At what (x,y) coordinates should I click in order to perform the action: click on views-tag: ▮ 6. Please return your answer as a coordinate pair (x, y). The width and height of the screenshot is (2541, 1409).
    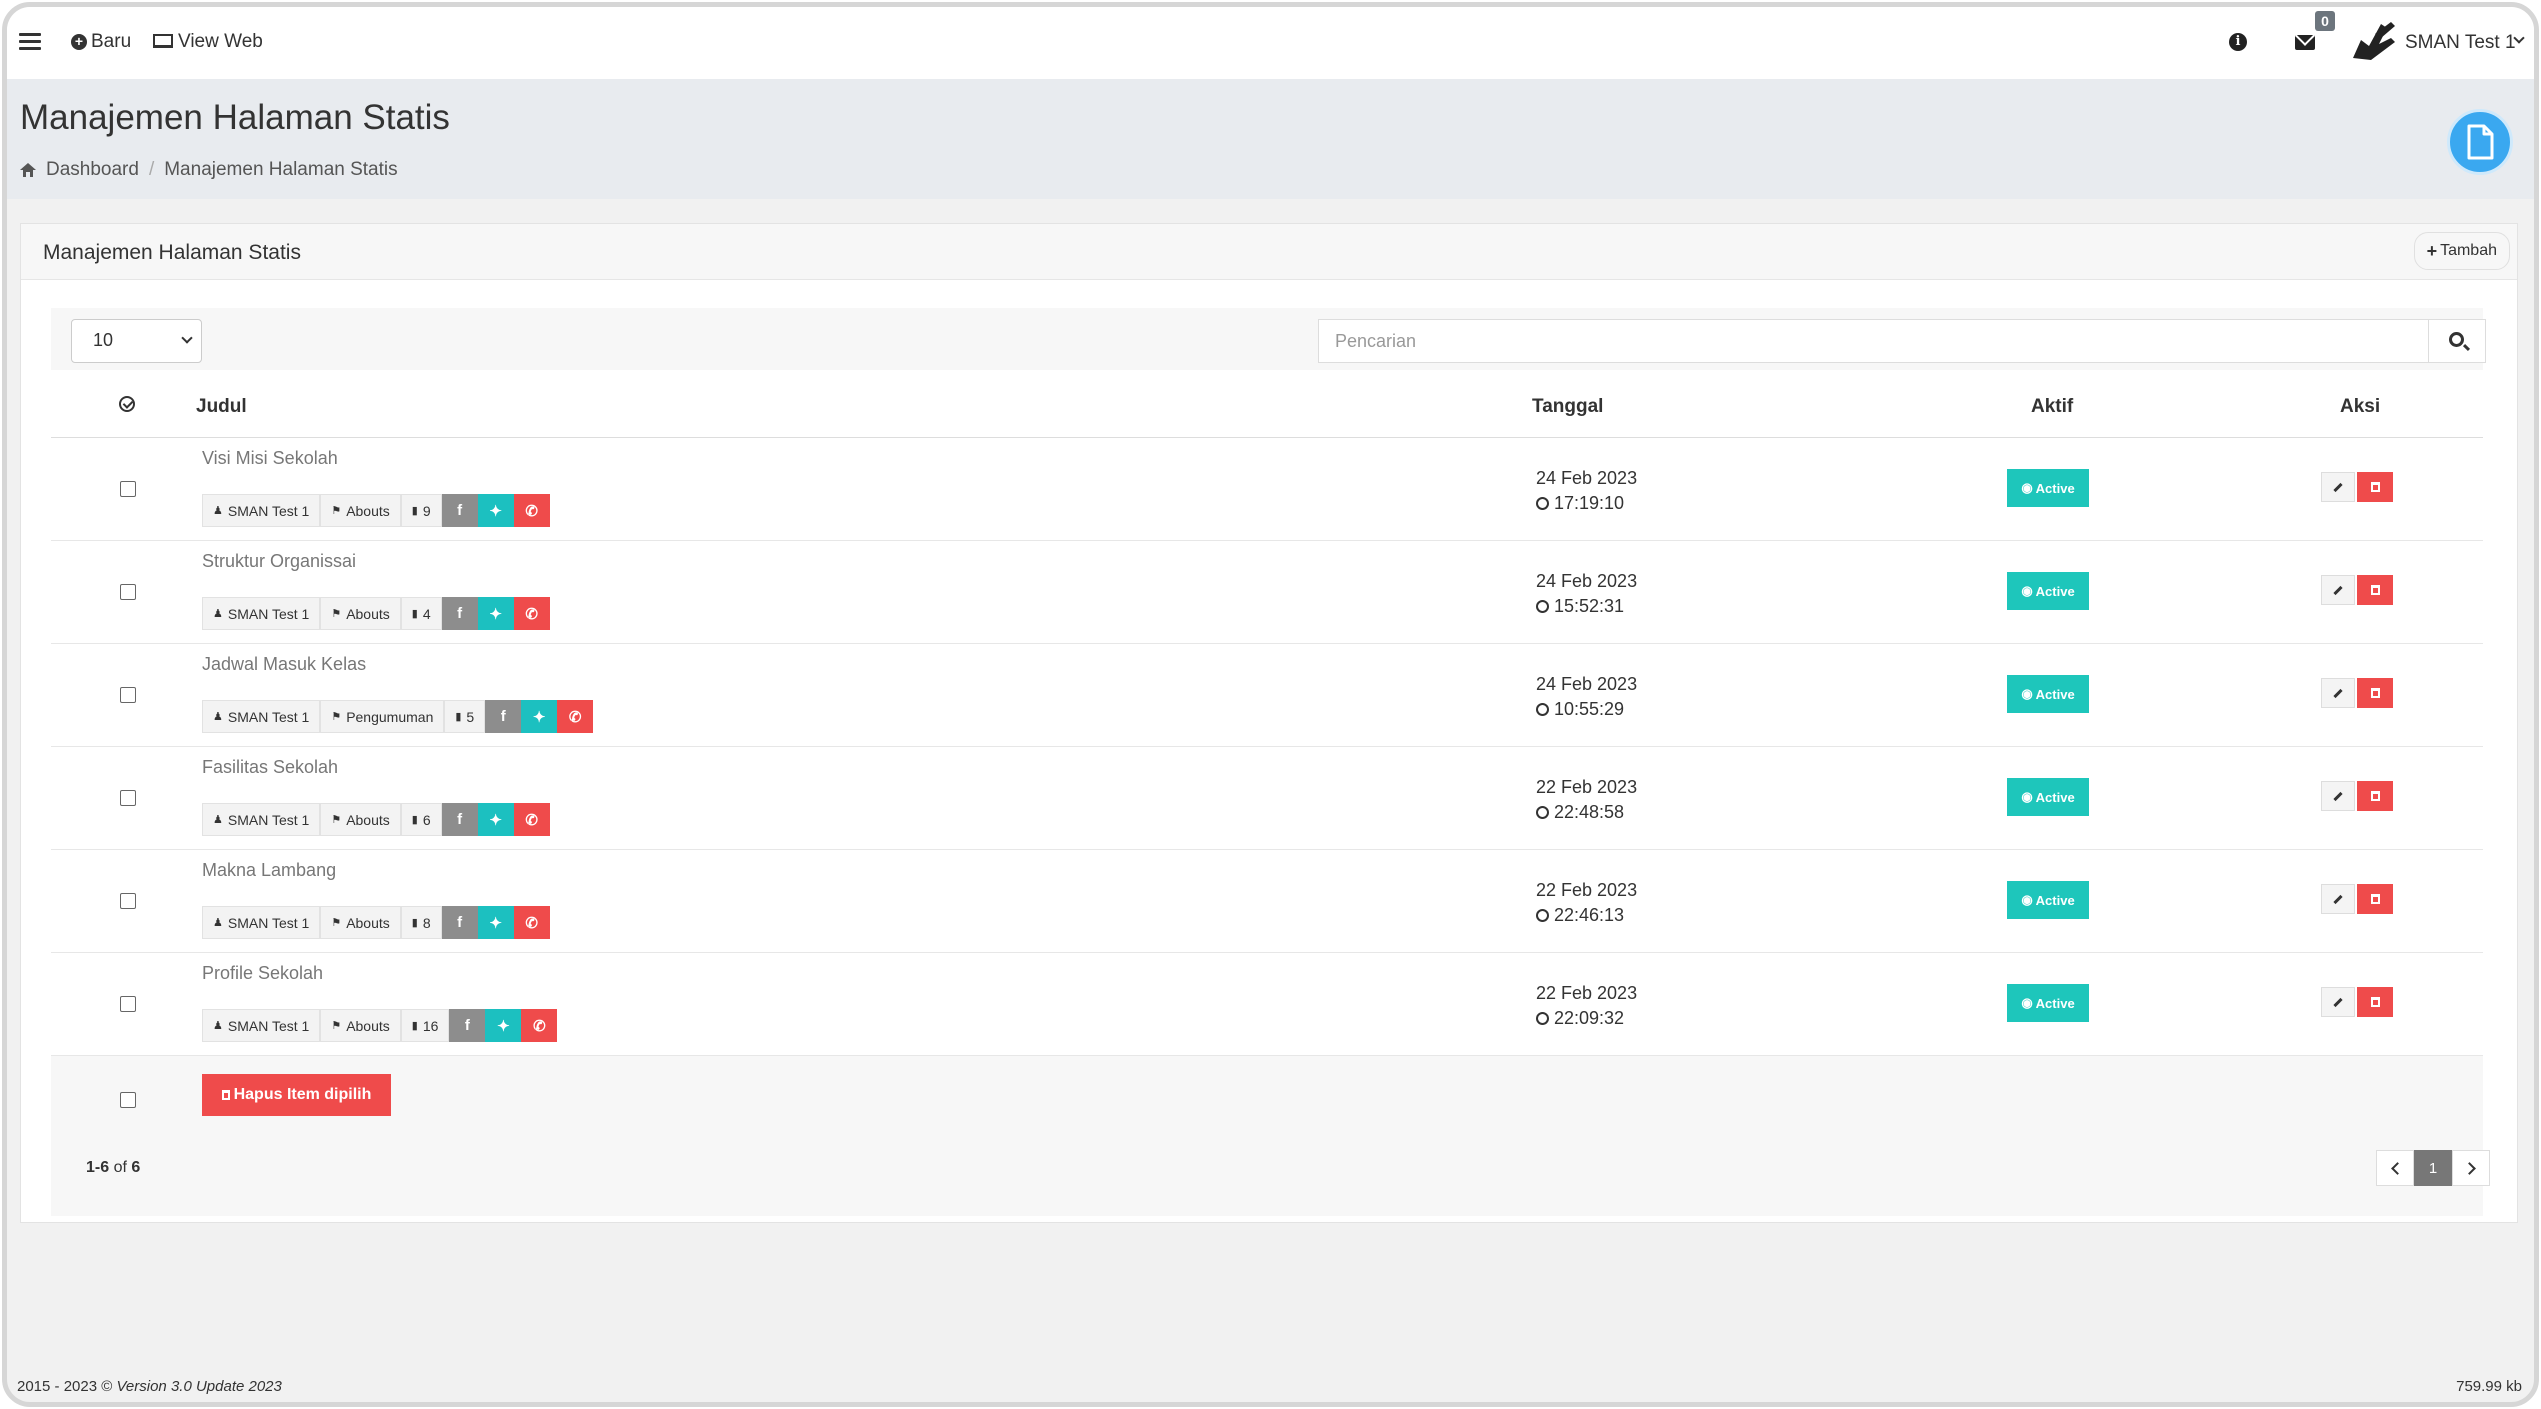
    Looking at the image, I should click on (421, 819).